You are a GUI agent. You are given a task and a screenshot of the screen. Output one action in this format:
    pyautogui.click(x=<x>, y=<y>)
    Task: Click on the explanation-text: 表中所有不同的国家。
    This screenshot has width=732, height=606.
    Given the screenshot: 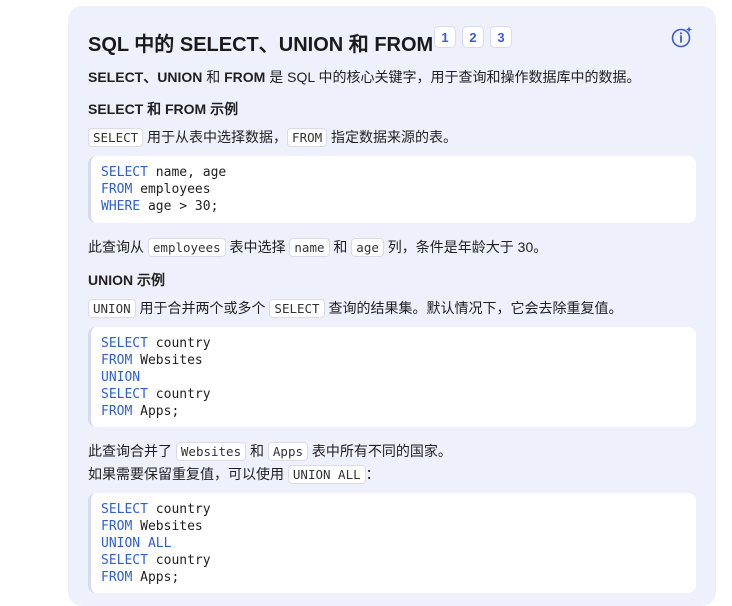 What is the action you would take?
    pyautogui.click(x=380, y=451)
    